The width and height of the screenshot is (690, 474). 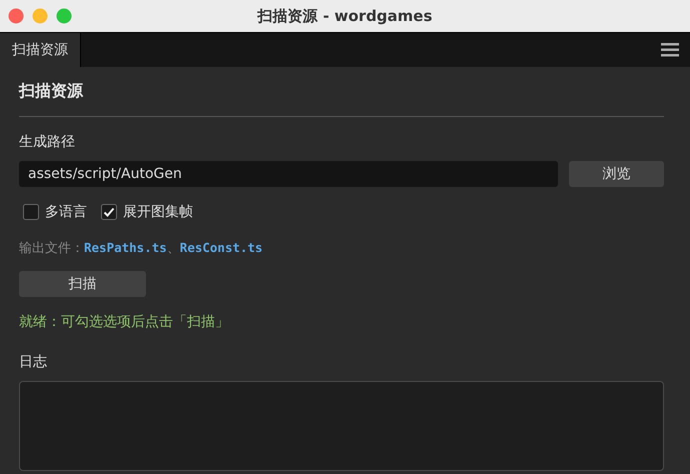 What do you see at coordinates (288, 174) in the screenshot?
I see `path-field: assets/script/AutoGen` at bounding box center [288, 174].